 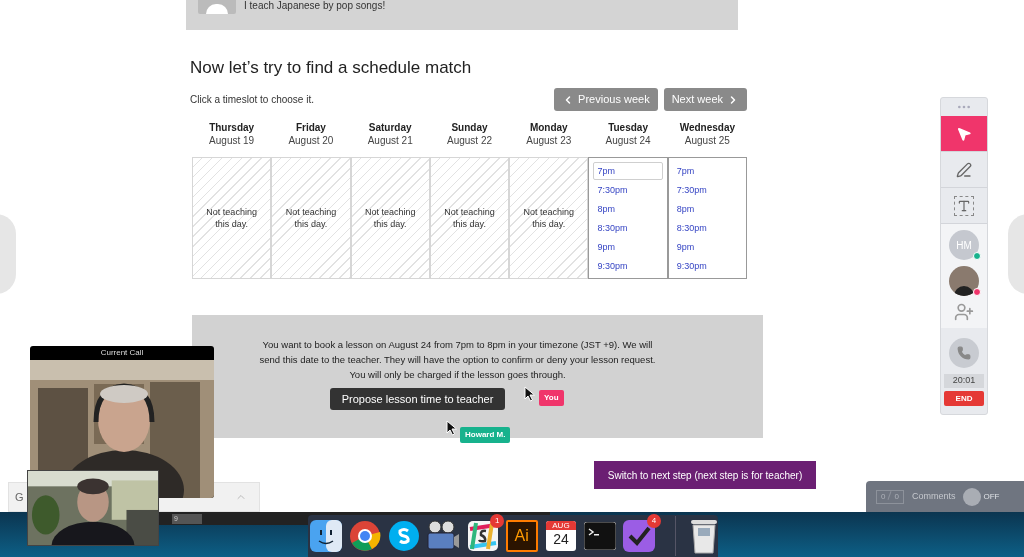 What do you see at coordinates (390, 127) in the screenshot?
I see `weekday-label: Saturday` at bounding box center [390, 127].